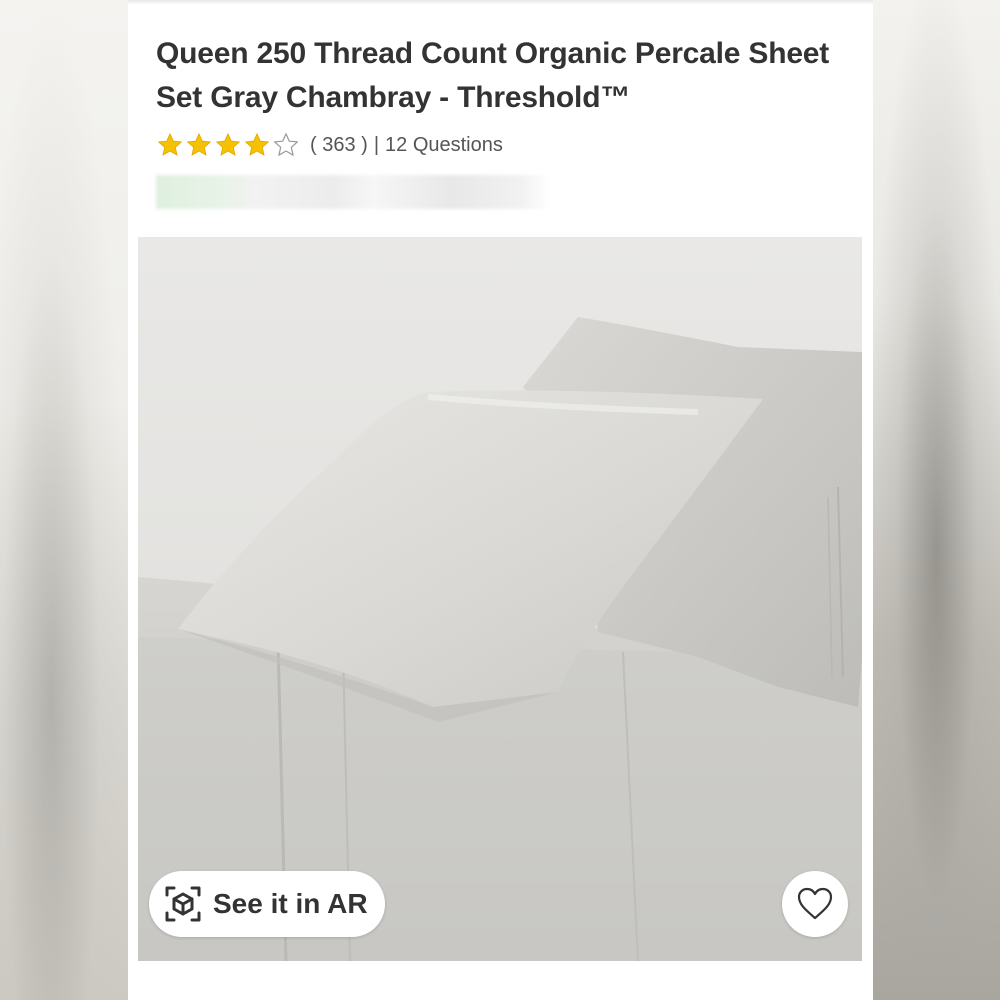 This screenshot has width=1000, height=1000. I want to click on see-in-ar-label: See it in AR, so click(290, 903).